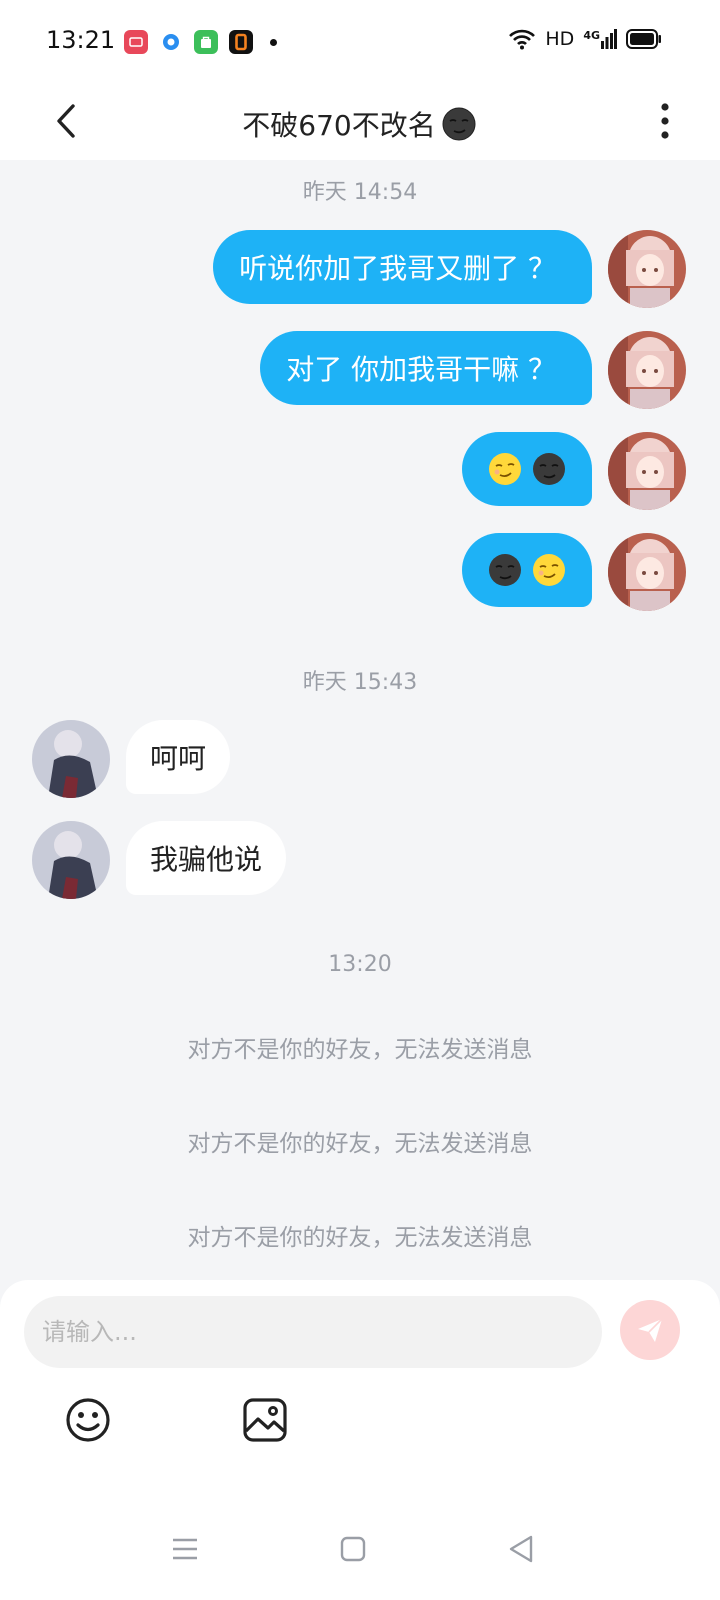  I want to click on message-text: 对了 你加我哥干嘛 ？, so click(421, 369).